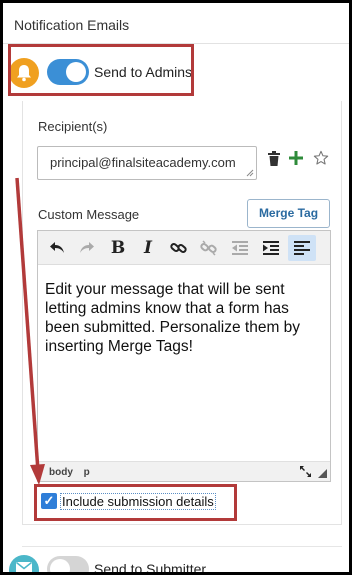 The width and height of the screenshot is (352, 575). I want to click on redo-icon, so click(87, 247).